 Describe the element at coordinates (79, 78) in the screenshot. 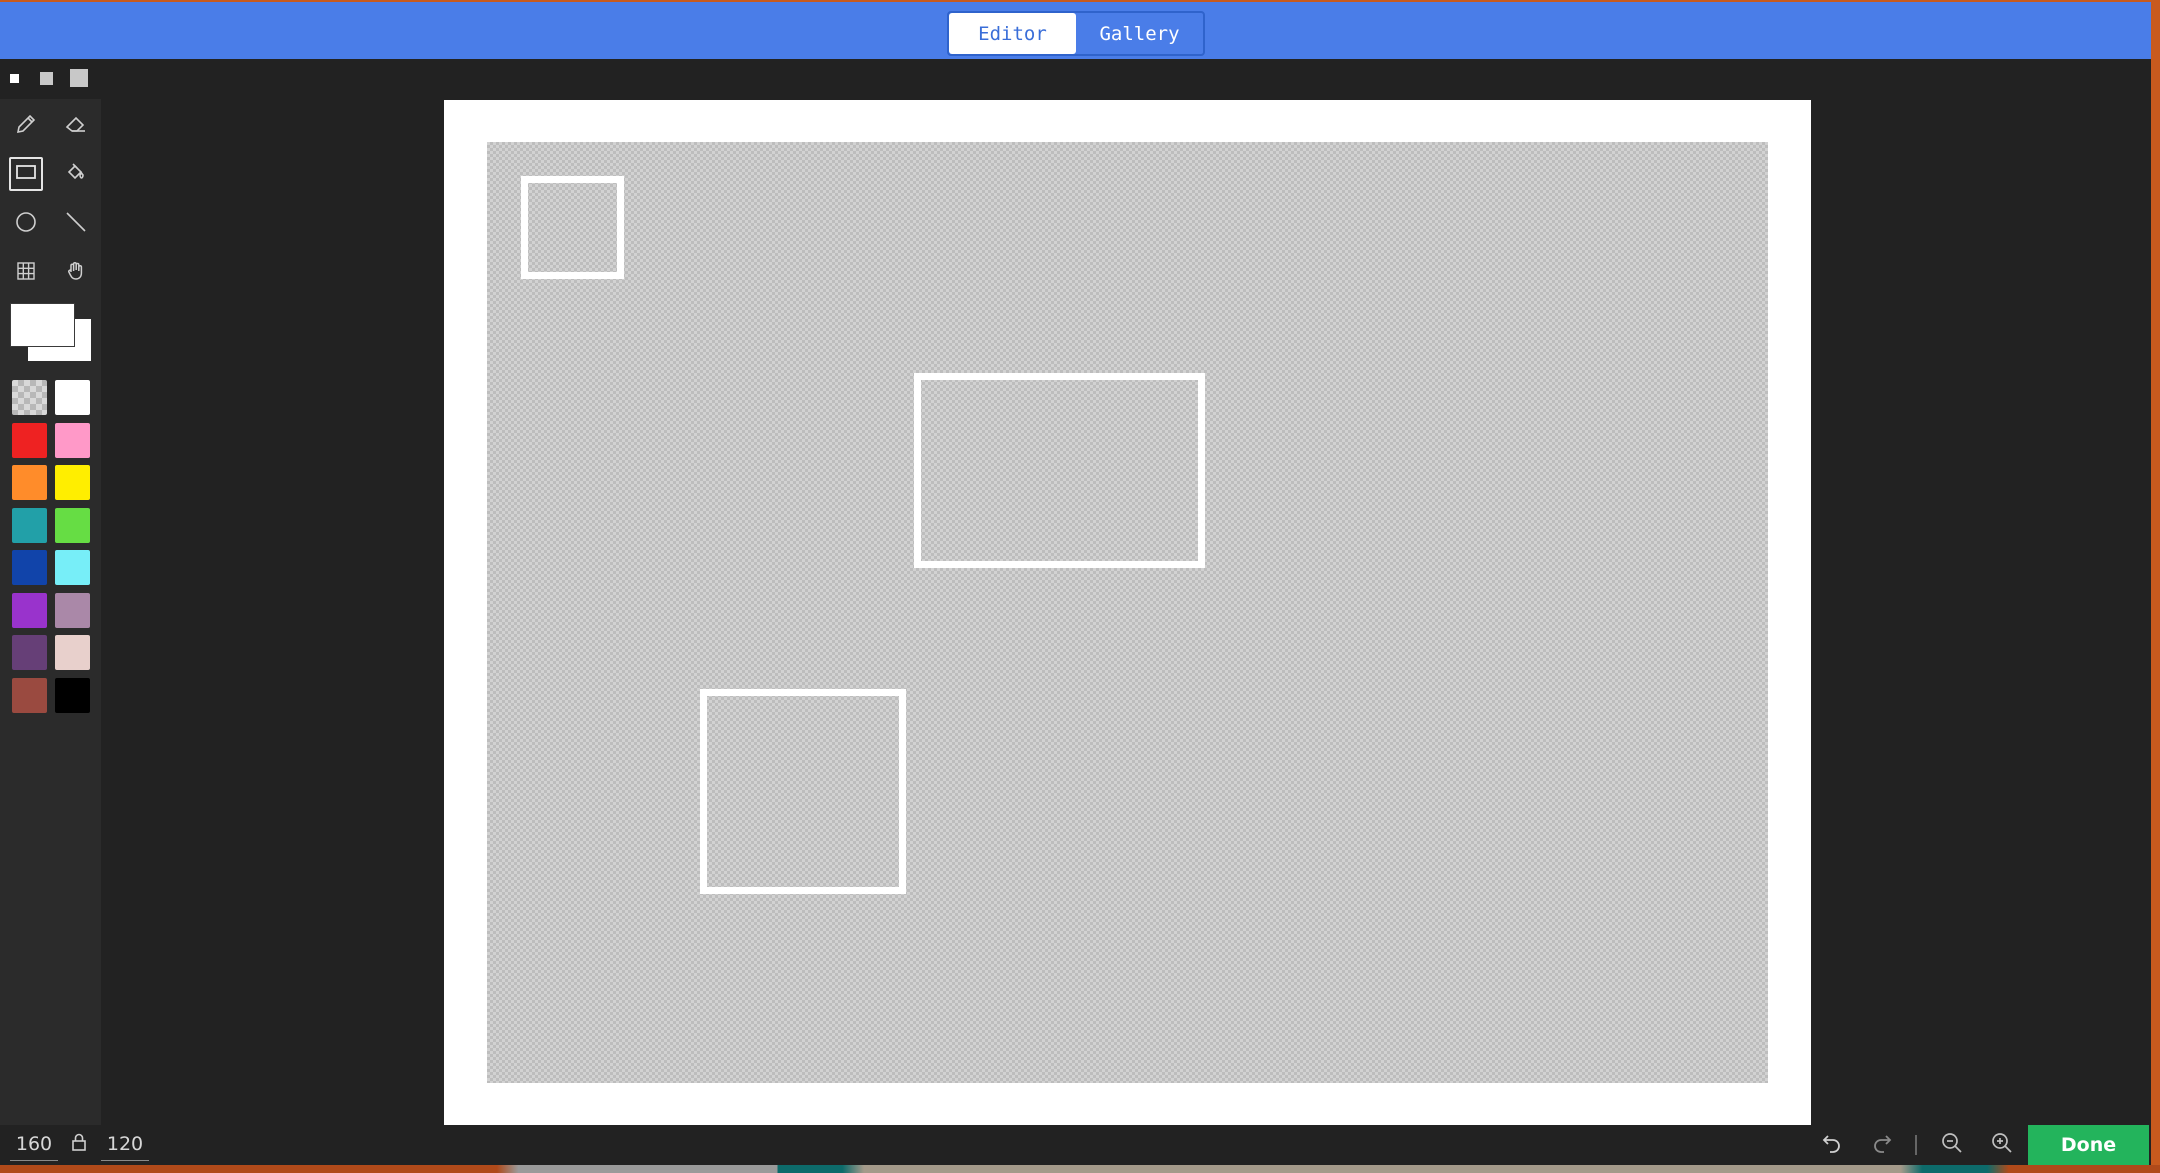

I see `brush-size-large` at that location.